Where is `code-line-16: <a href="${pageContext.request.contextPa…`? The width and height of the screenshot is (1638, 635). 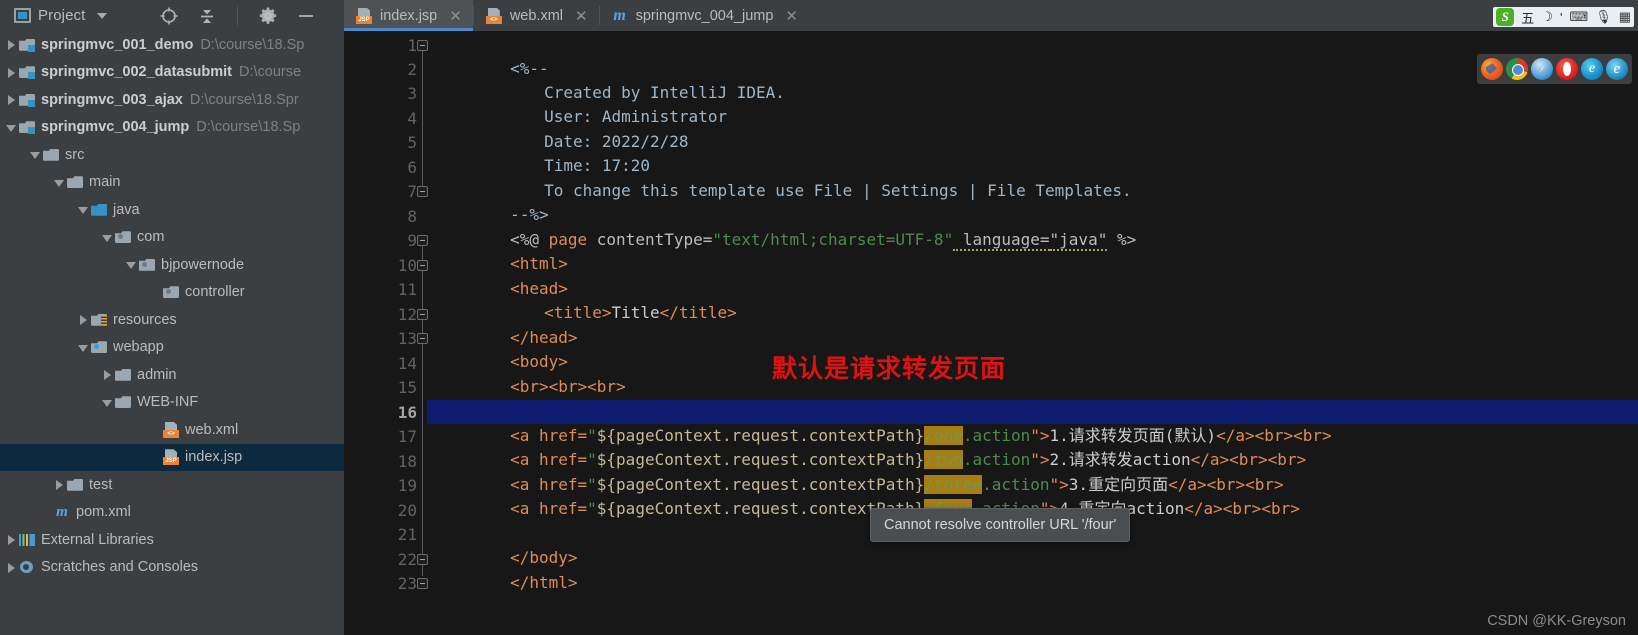 code-line-16: <a href="${pageContext.request.contextPa… is located at coordinates (1032, 423).